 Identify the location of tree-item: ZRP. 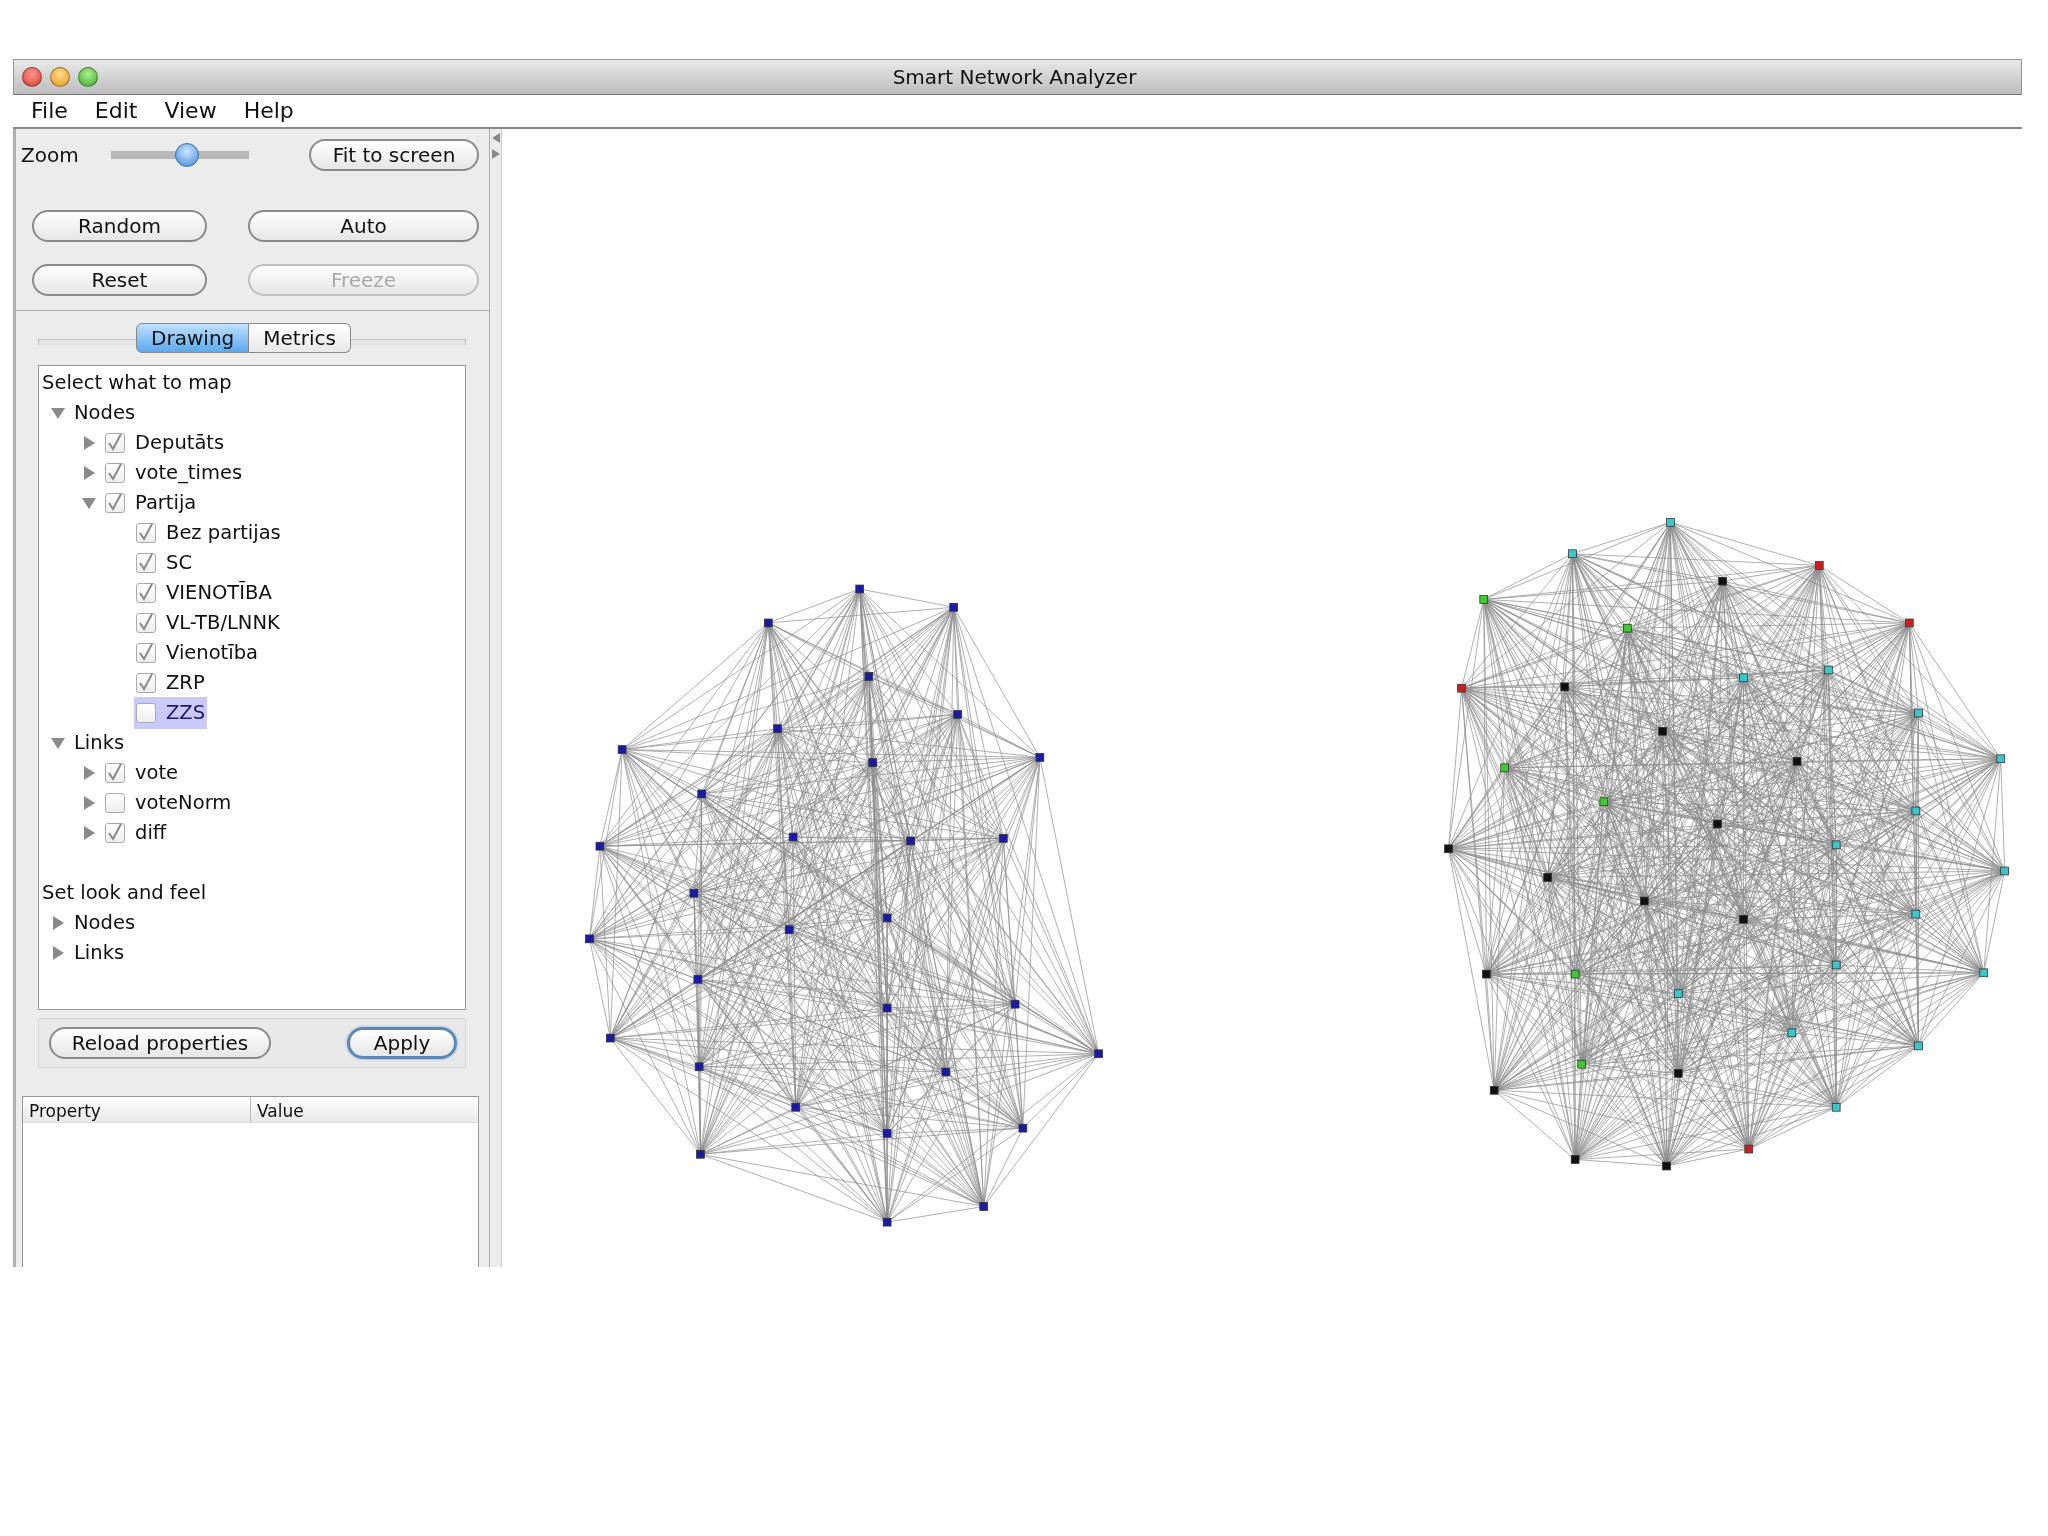
(170, 683).